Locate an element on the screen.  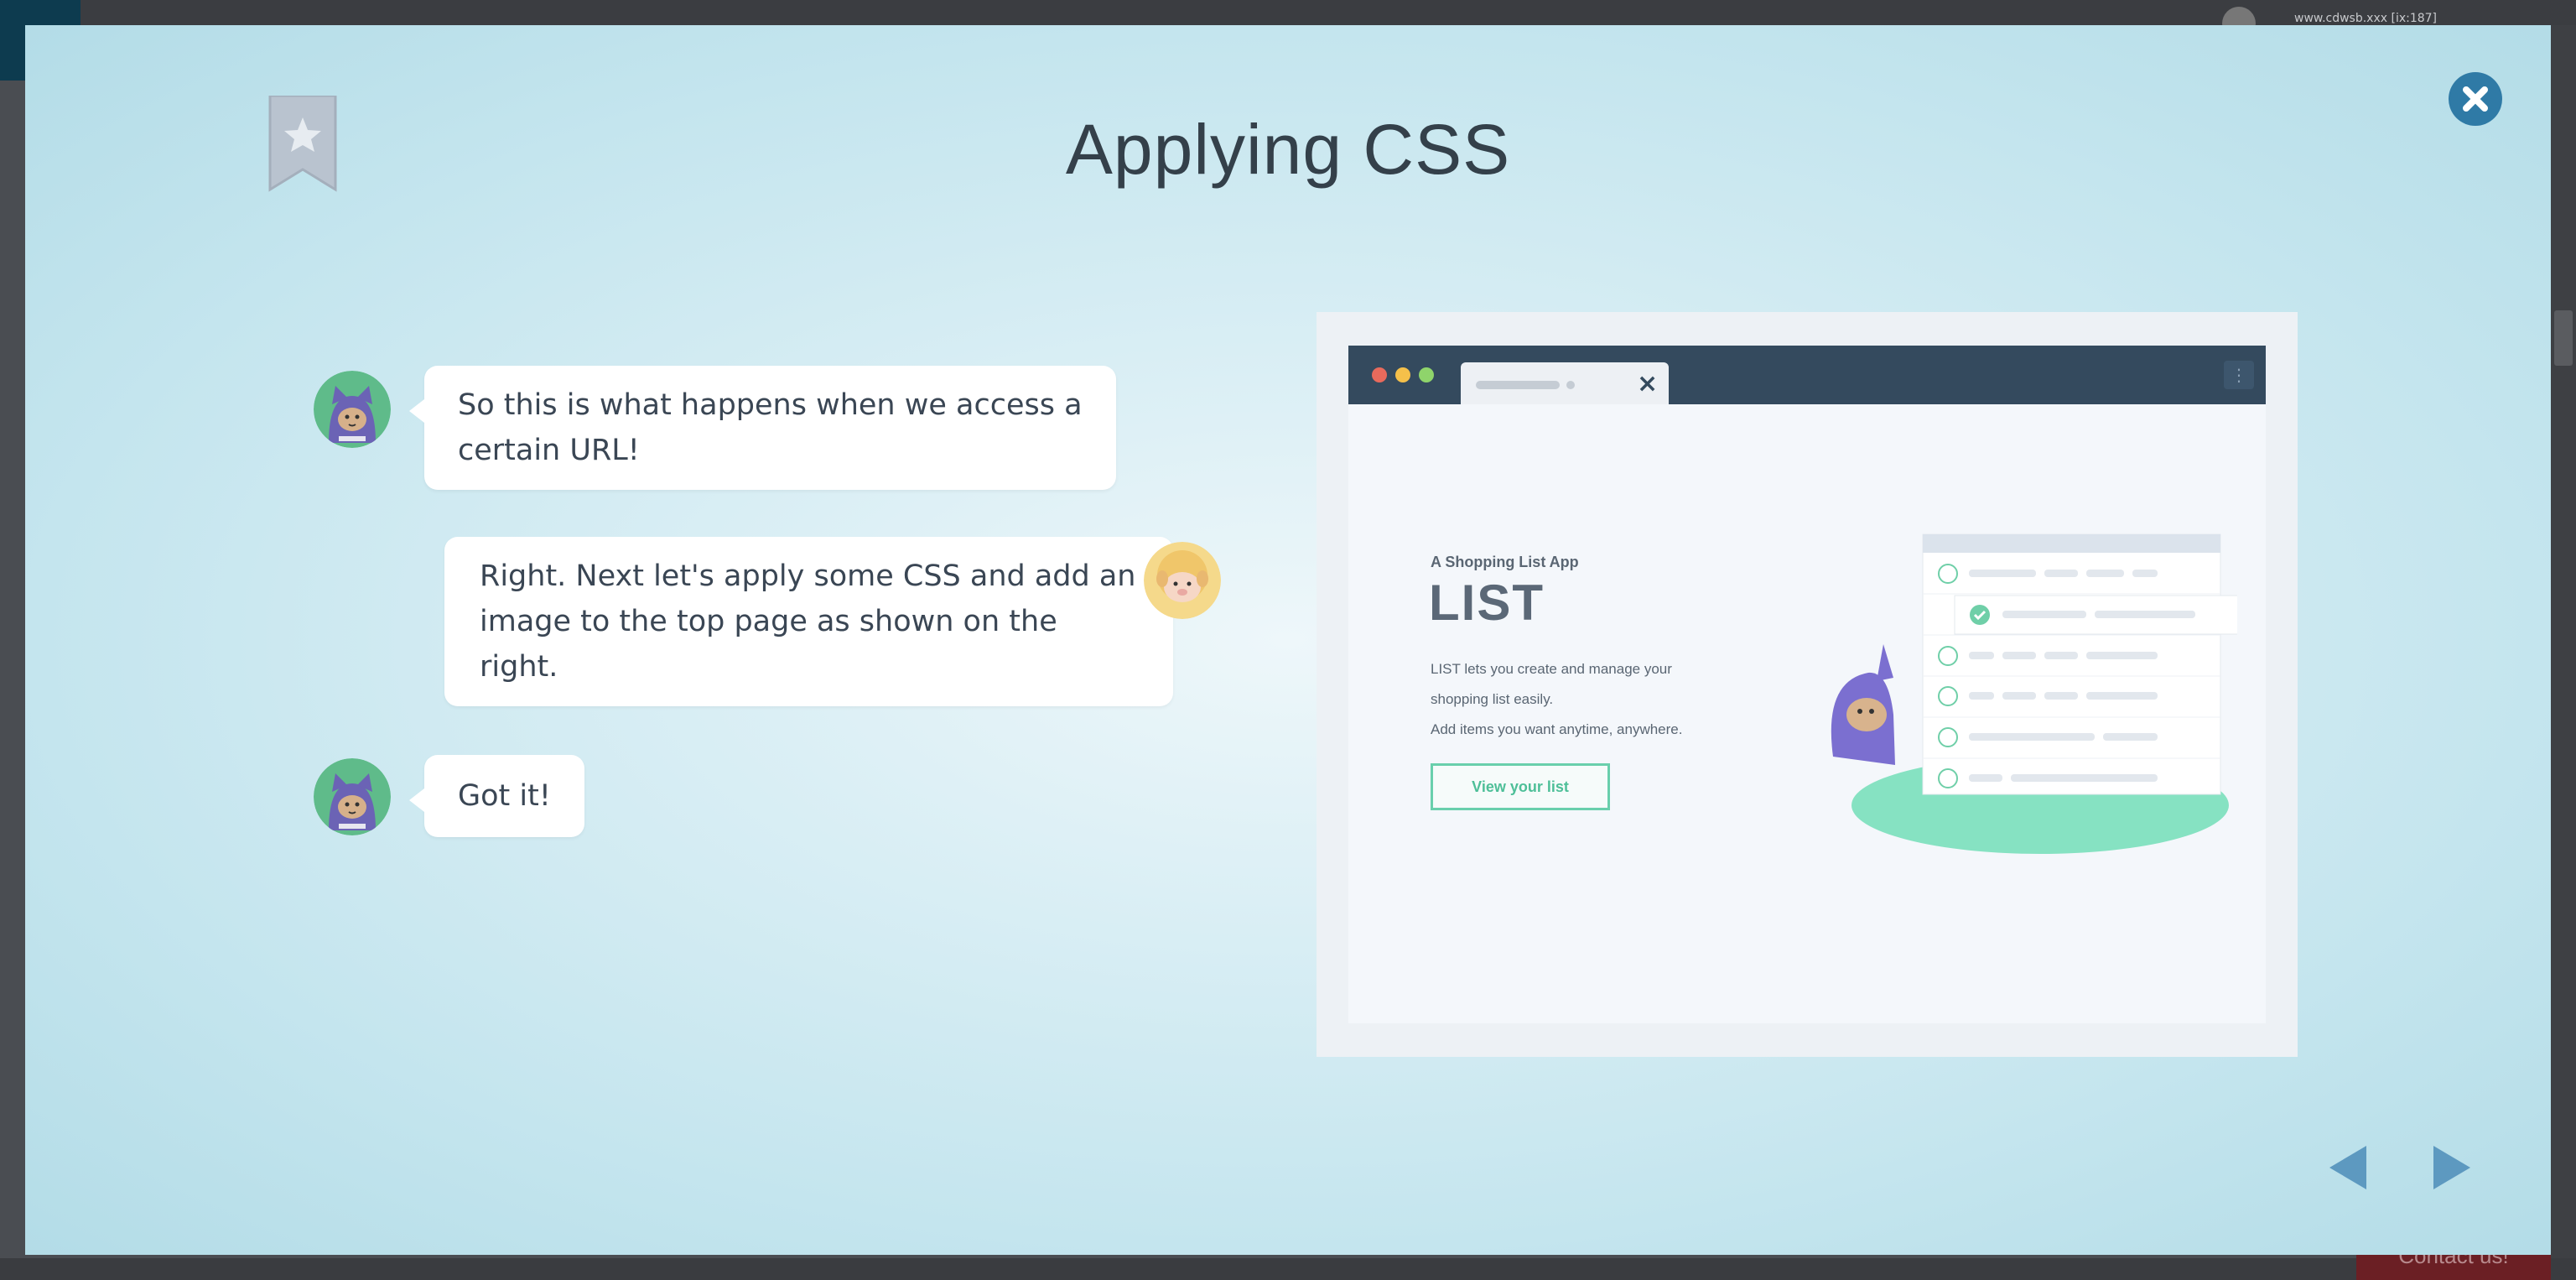
background-url-text: www.cdwsb.xxx [ix:187] is located at coordinates (2366, 18).